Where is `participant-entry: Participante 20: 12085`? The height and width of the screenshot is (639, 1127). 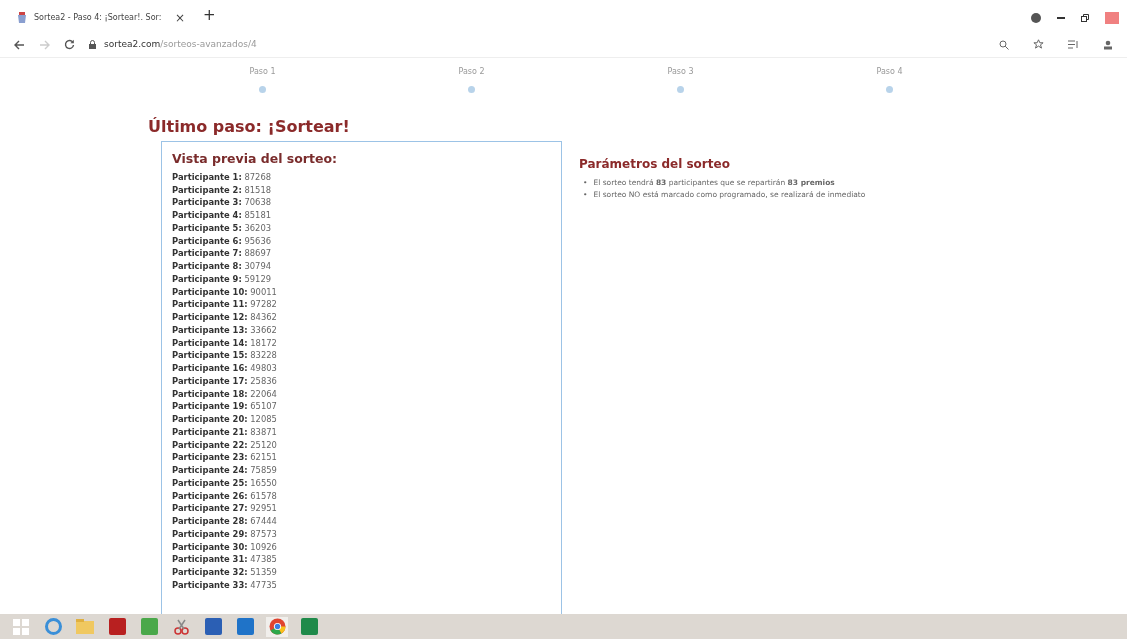
participant-entry: Participante 20: 12085 is located at coordinates (225, 419).